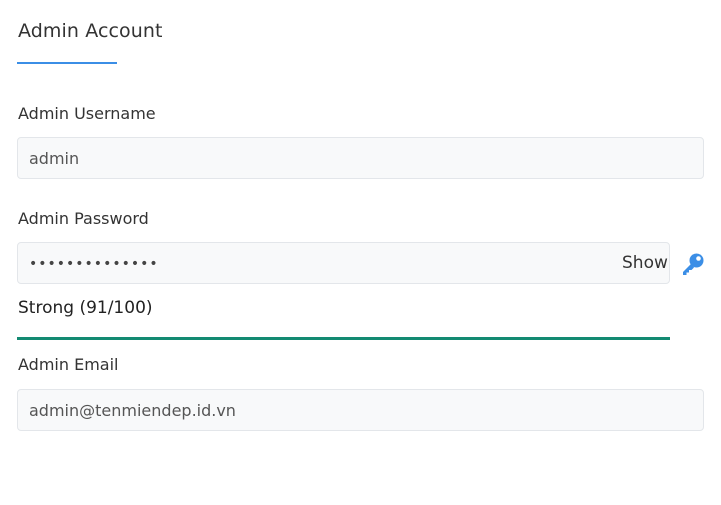  I want to click on admin-email-label: Admin Email, so click(68, 364).